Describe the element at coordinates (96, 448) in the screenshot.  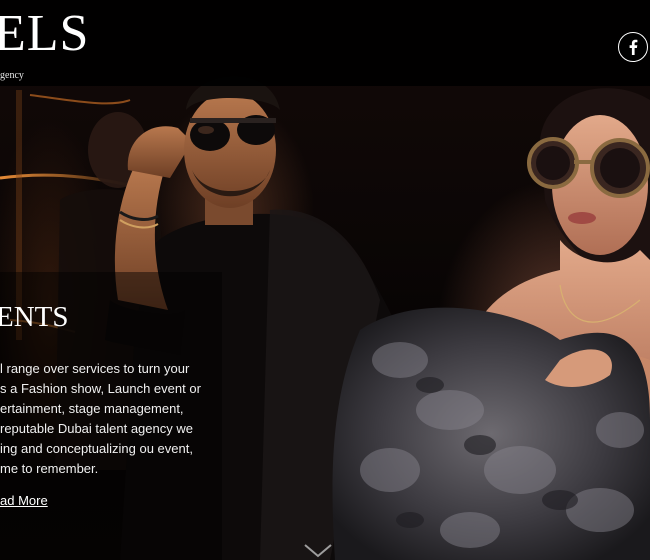
I see `feature-line: ing and conceptualizing ou event,` at that location.